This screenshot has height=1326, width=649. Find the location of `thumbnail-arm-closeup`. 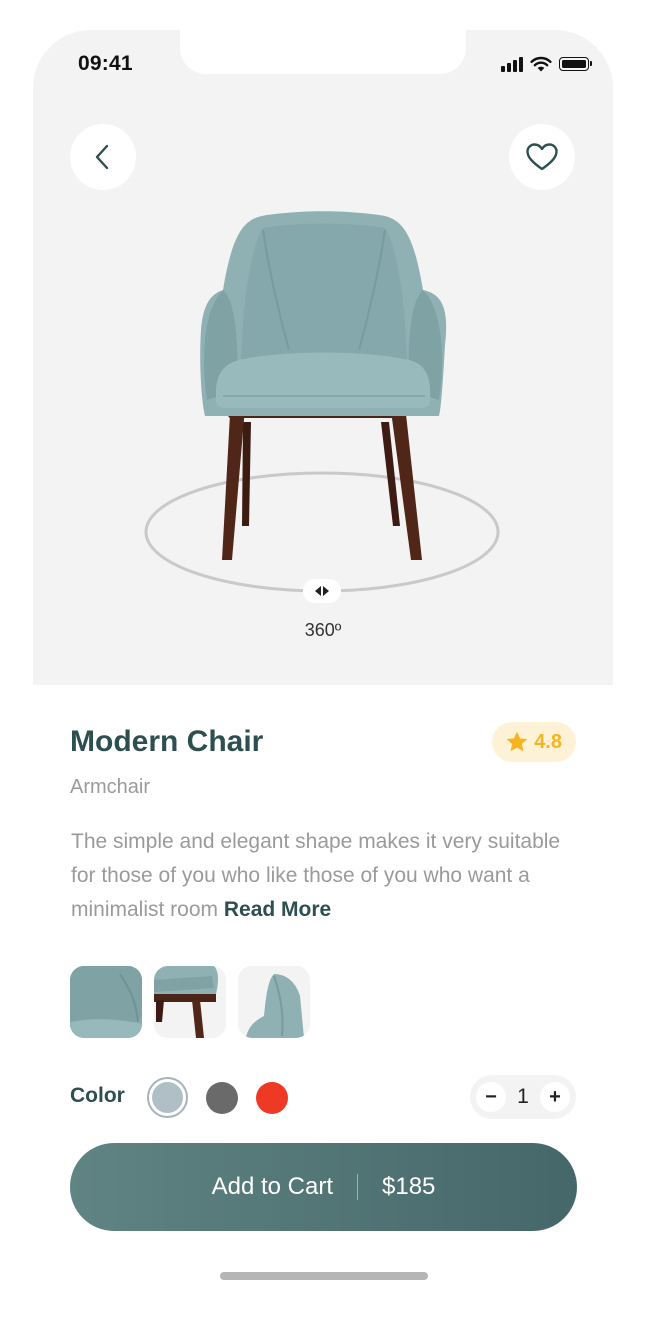

thumbnail-arm-closeup is located at coordinates (106, 1002).